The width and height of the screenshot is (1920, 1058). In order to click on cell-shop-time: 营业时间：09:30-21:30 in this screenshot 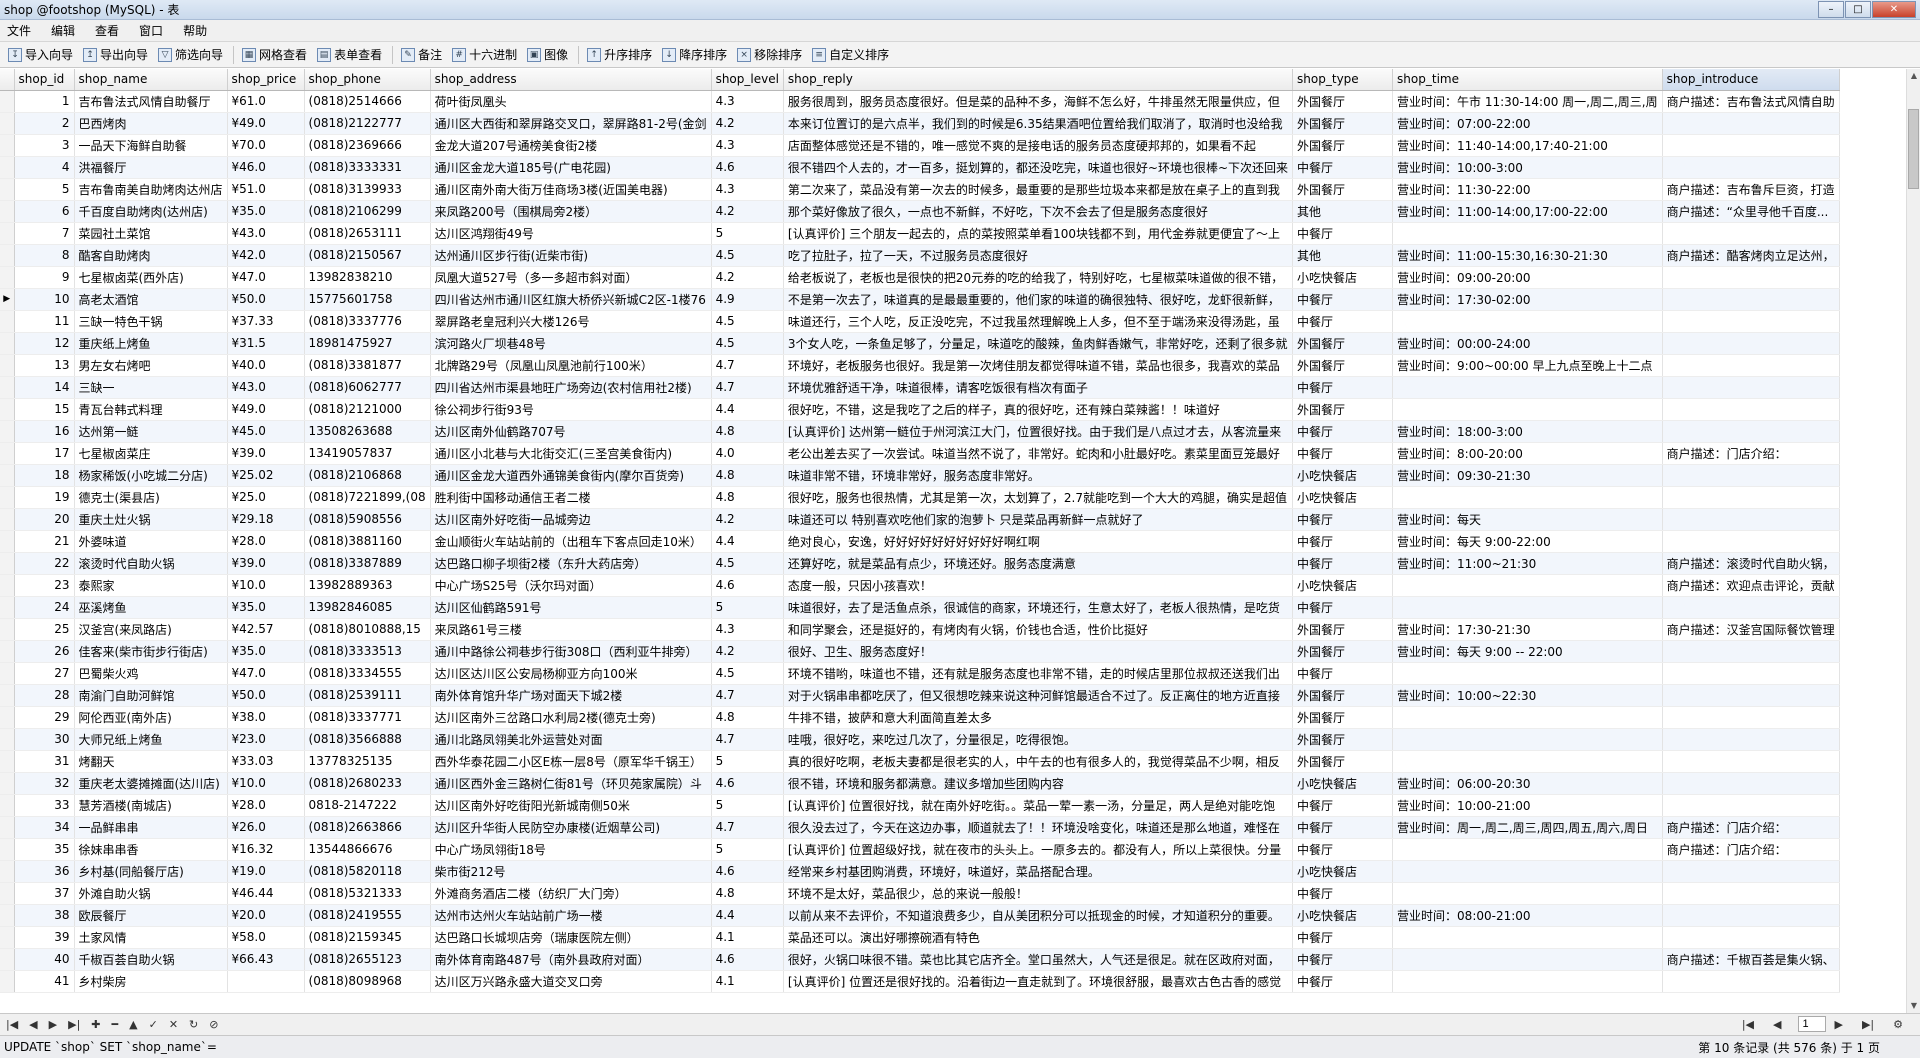, I will do `click(1527, 475)`.